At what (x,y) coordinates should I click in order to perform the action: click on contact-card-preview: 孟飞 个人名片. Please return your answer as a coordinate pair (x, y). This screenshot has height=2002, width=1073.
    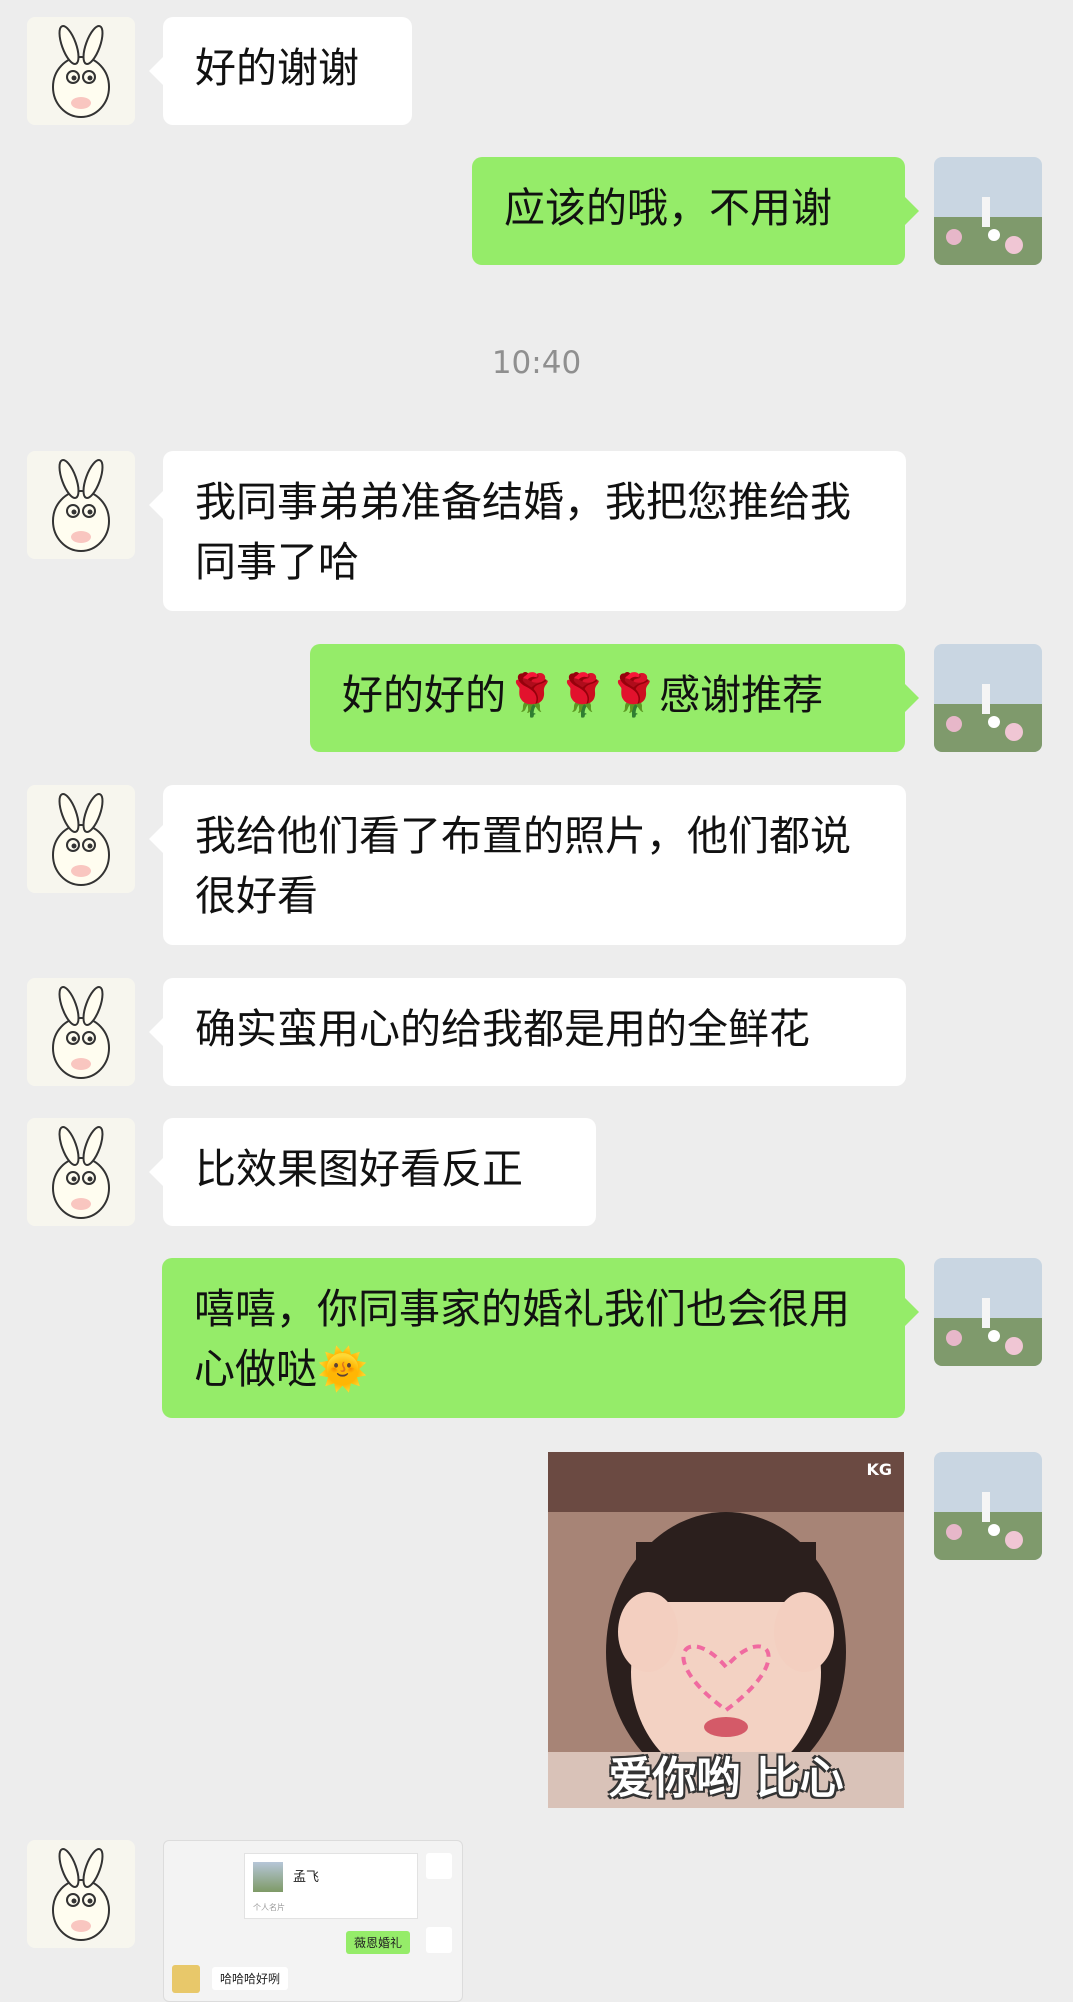
    Looking at the image, I should click on (331, 1886).